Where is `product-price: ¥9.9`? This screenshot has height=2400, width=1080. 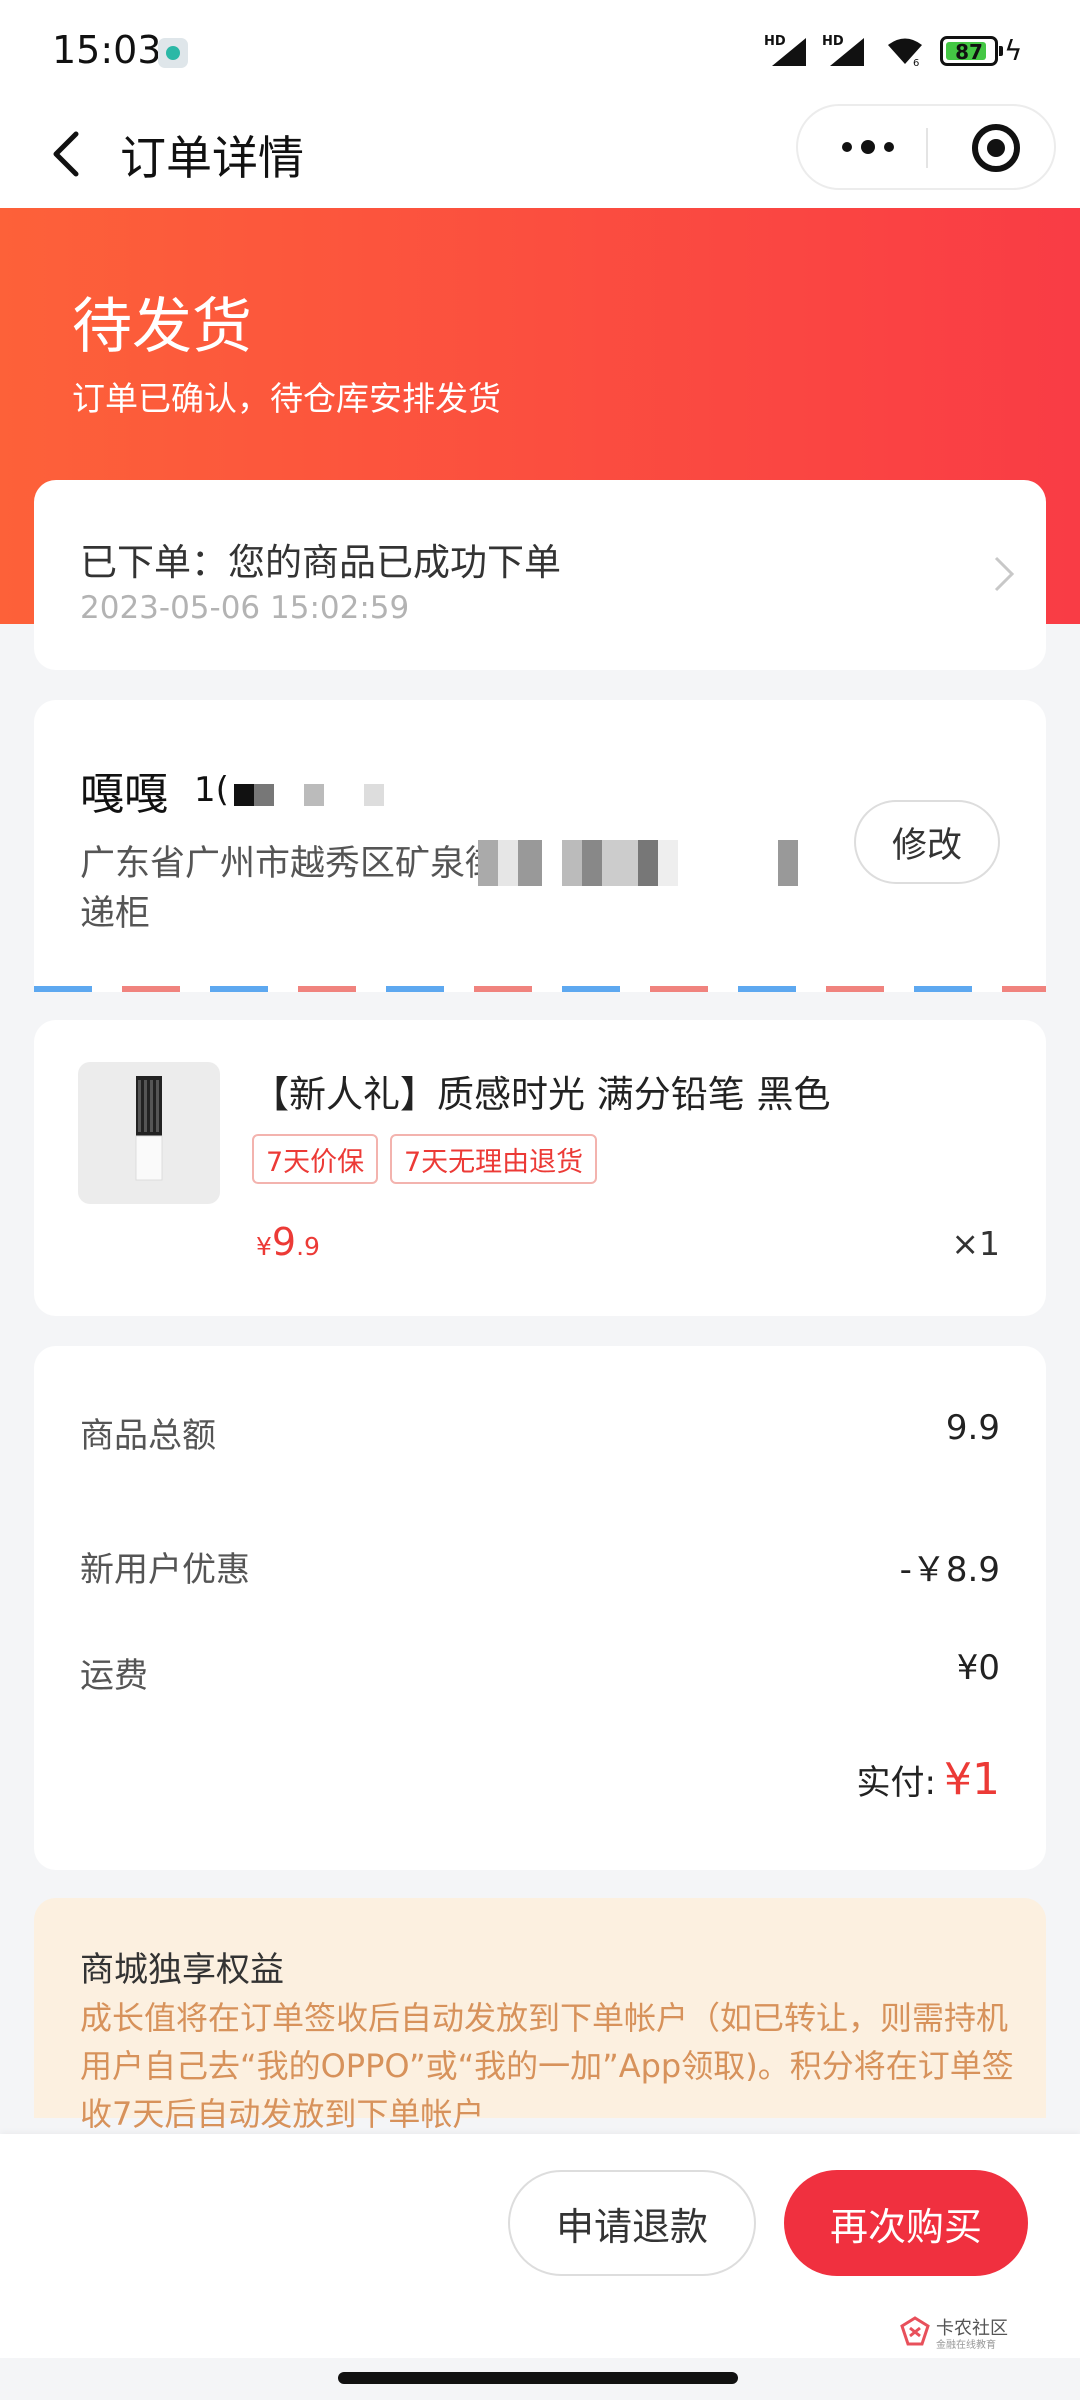
product-price: ¥9.9 is located at coordinates (288, 1242).